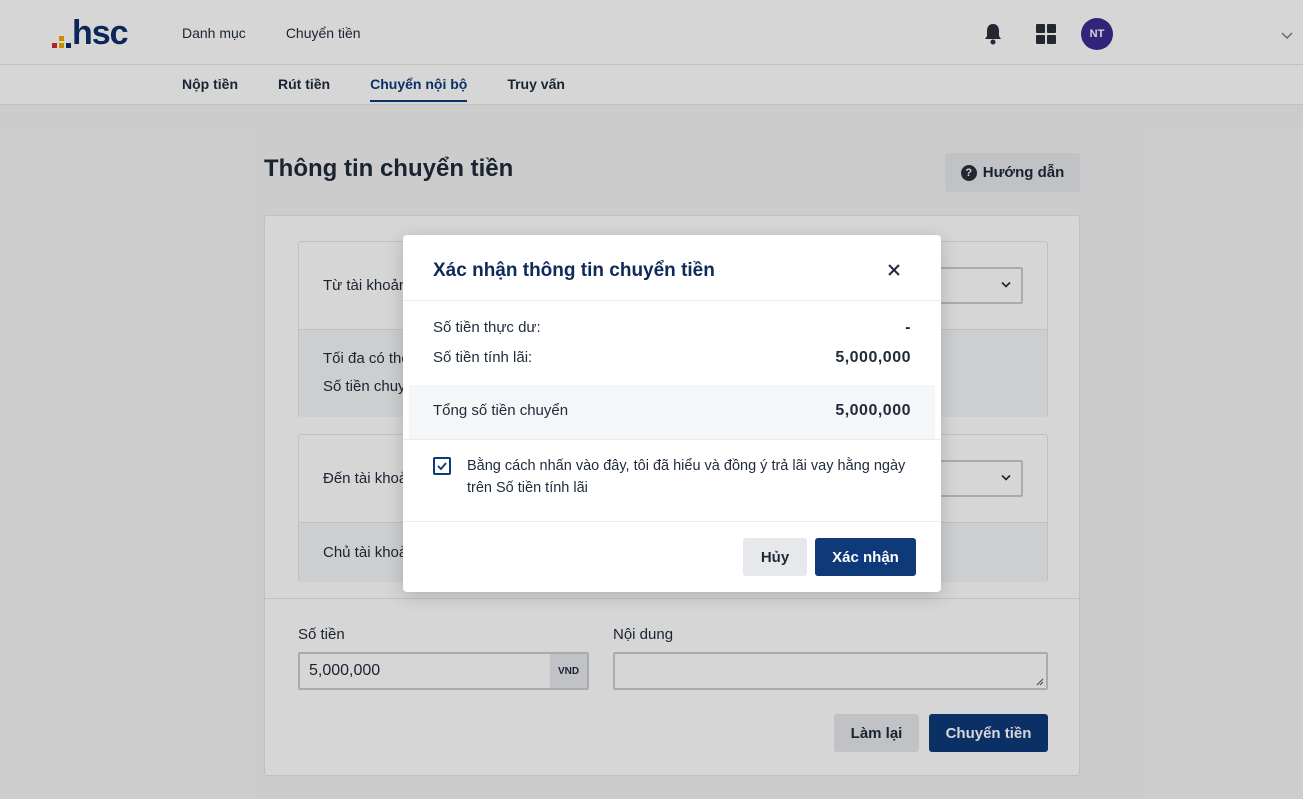  I want to click on close-icon, so click(894, 270).